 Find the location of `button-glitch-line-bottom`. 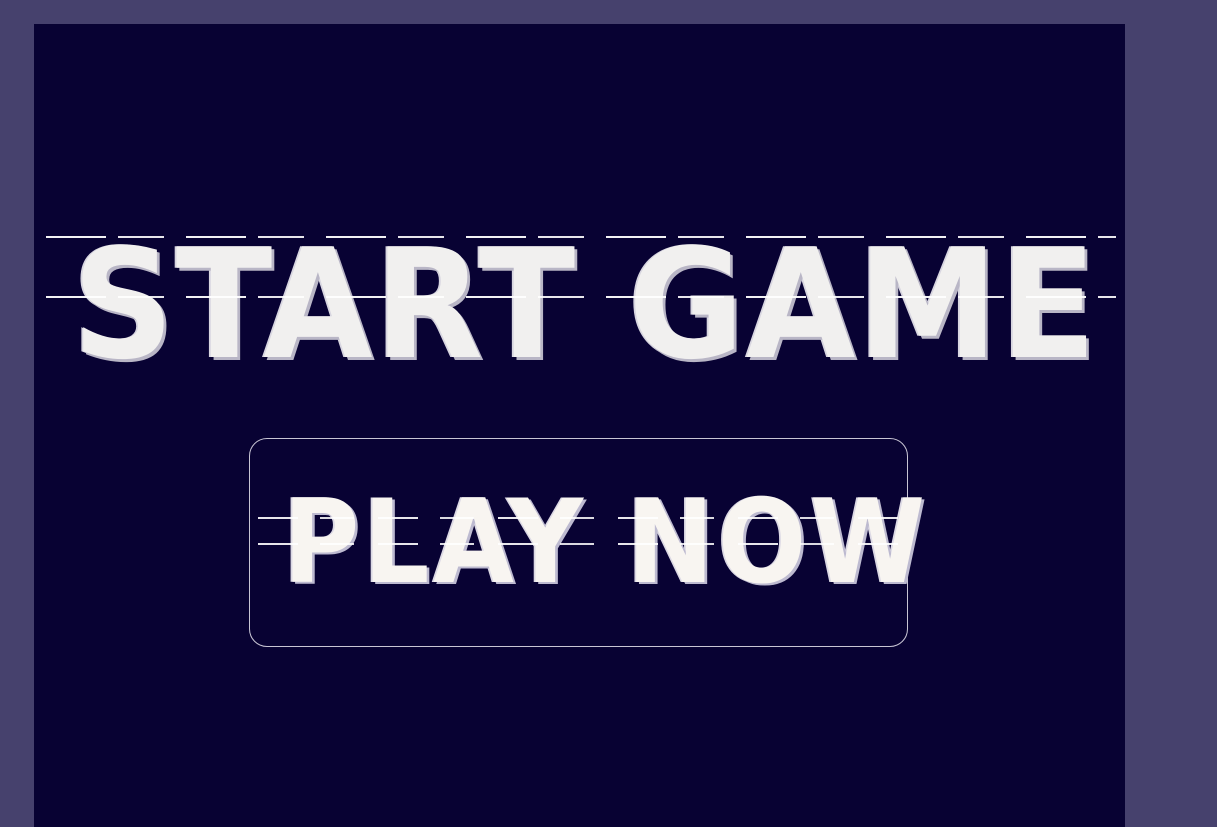

button-glitch-line-bottom is located at coordinates (578, 544).